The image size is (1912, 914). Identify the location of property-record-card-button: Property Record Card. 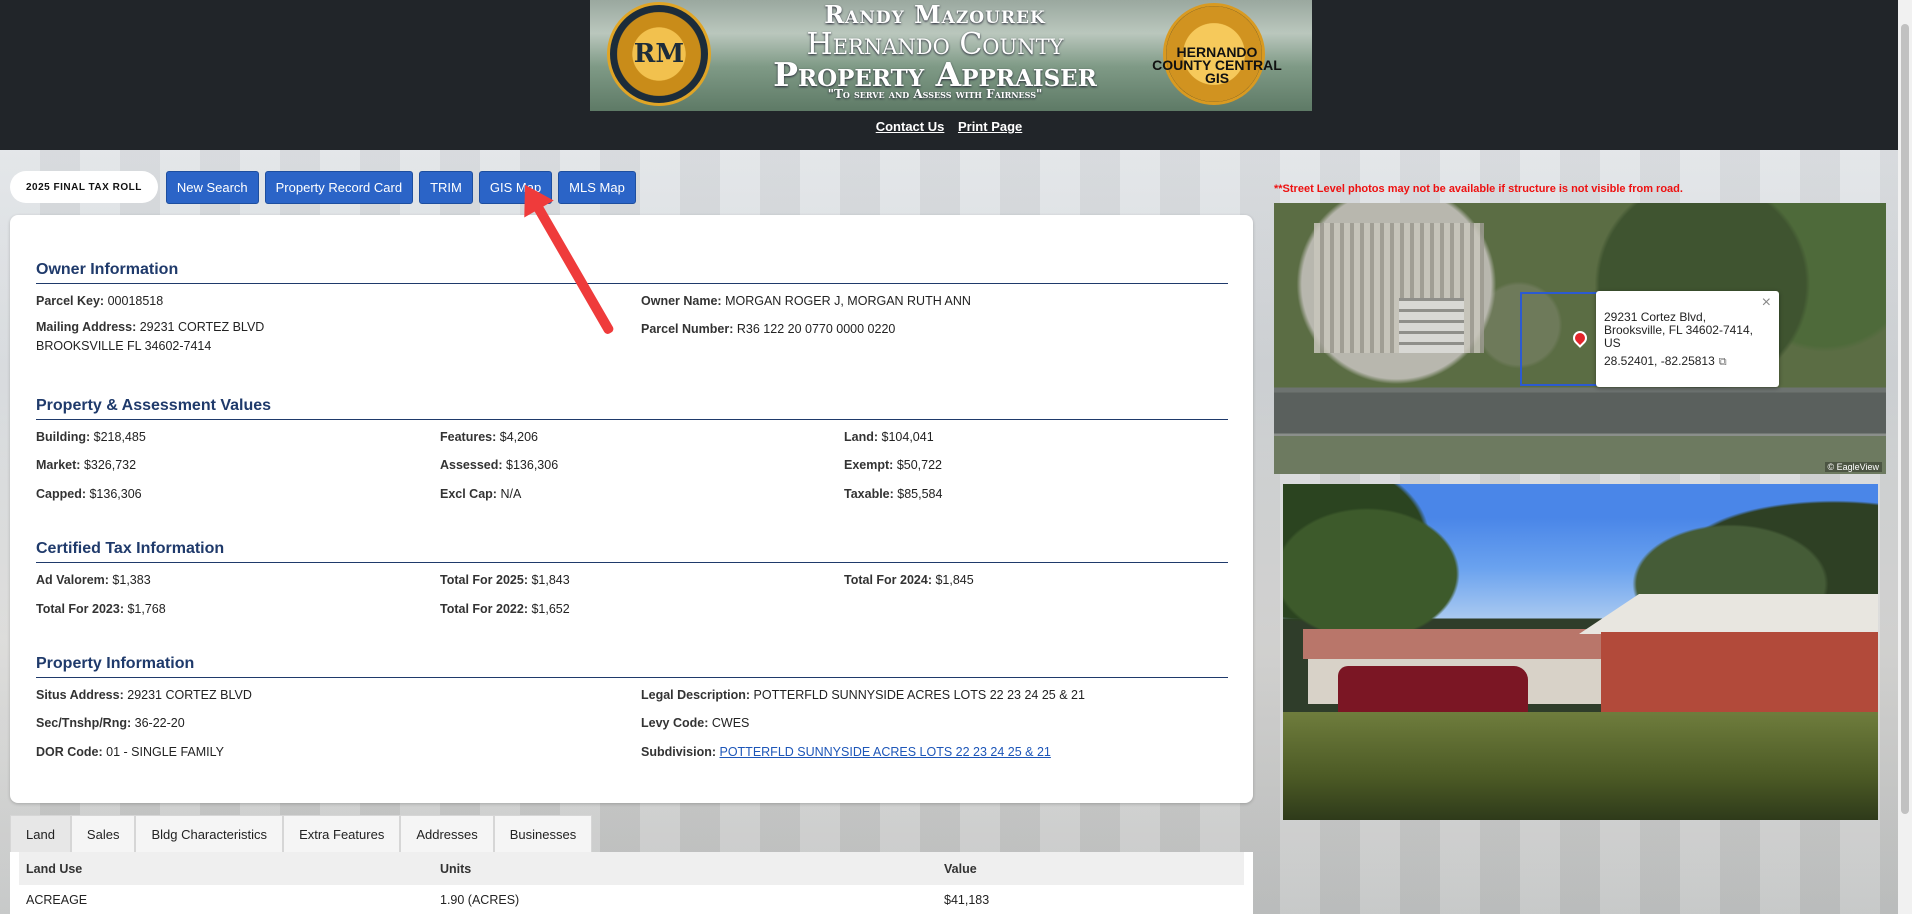
(339, 187).